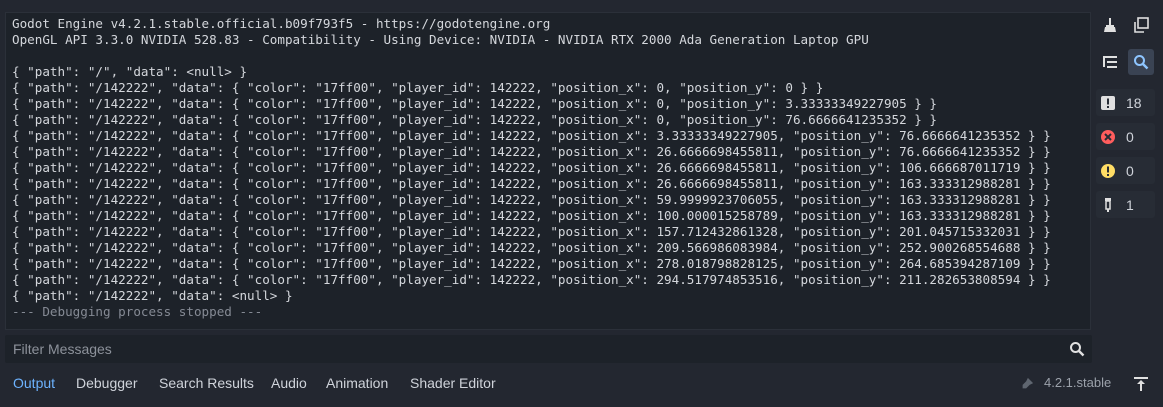 This screenshot has height=407, width=1163. What do you see at coordinates (1108, 171) in the screenshot?
I see `warning-icon` at bounding box center [1108, 171].